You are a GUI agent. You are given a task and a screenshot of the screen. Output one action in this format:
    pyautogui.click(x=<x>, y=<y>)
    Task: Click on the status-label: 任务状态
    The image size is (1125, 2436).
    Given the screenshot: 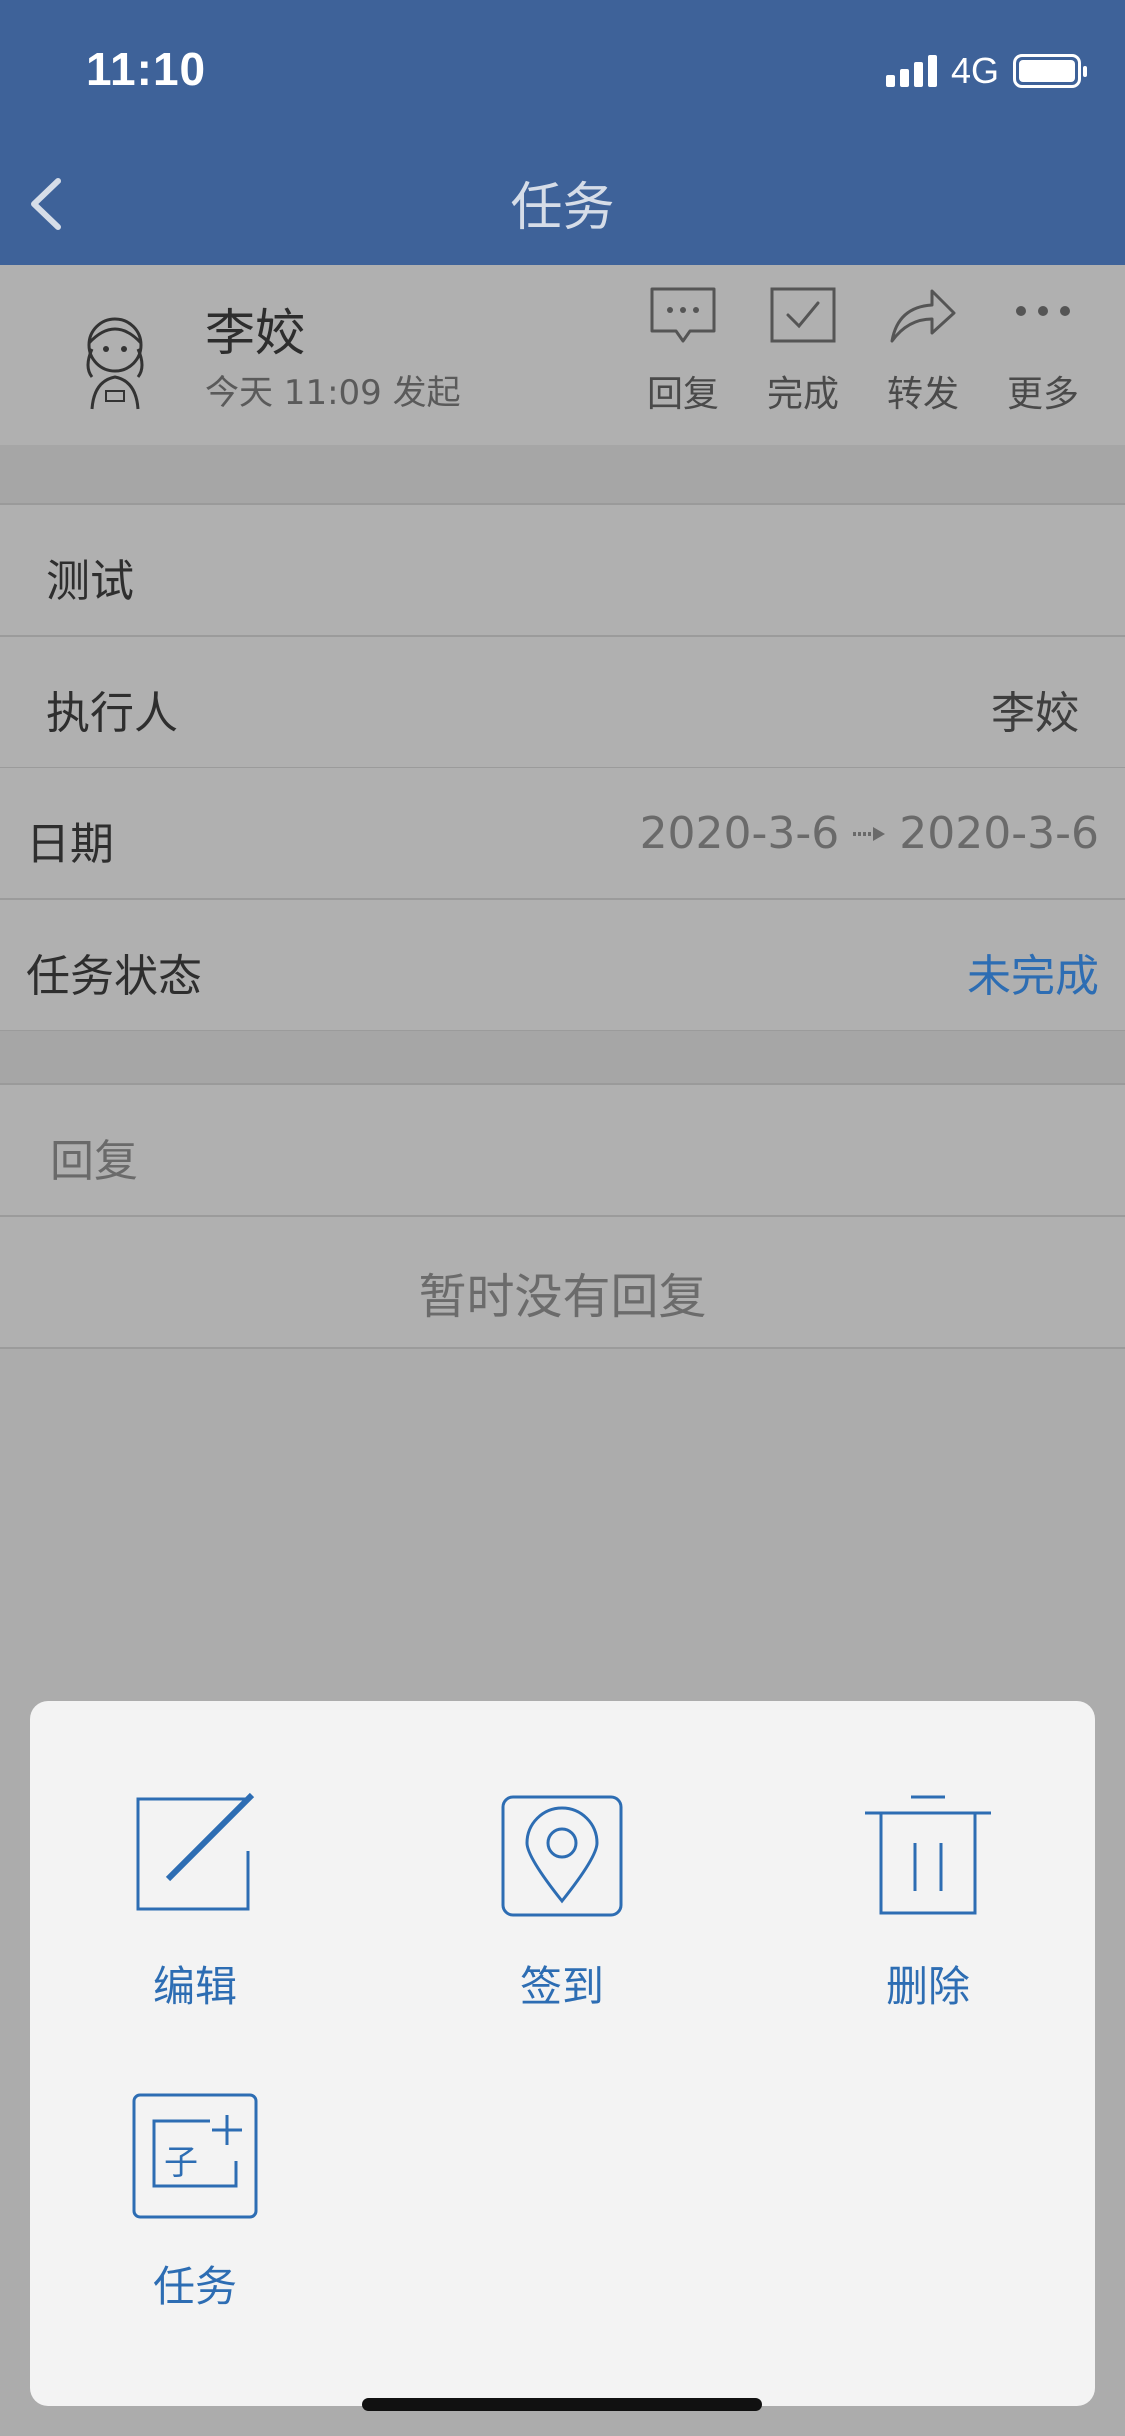 What is the action you would take?
    pyautogui.click(x=114, y=976)
    